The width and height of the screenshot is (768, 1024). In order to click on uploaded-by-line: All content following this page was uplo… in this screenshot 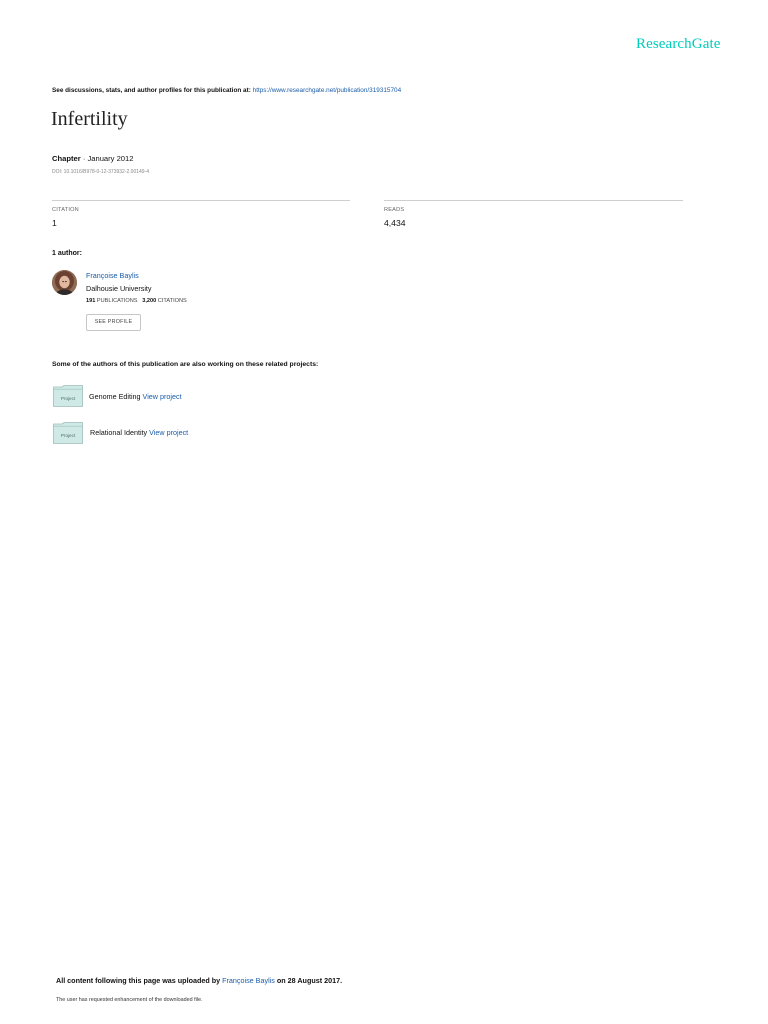, I will do `click(199, 980)`.